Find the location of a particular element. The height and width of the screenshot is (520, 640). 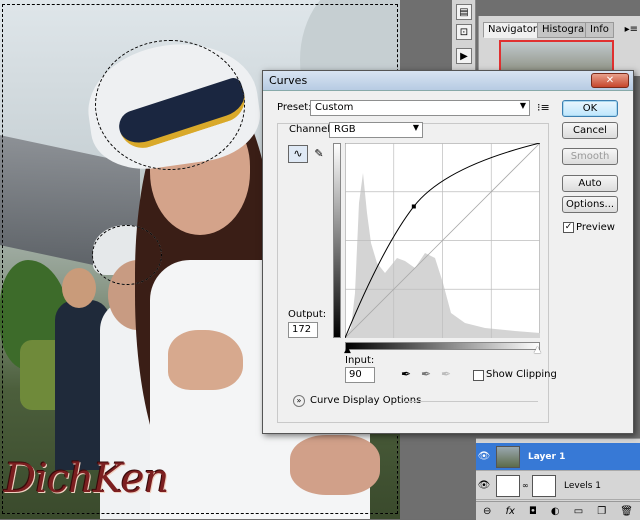

navigator-panel: Navigator × Histogram Info ▸≡ is located at coordinates (559, 46).